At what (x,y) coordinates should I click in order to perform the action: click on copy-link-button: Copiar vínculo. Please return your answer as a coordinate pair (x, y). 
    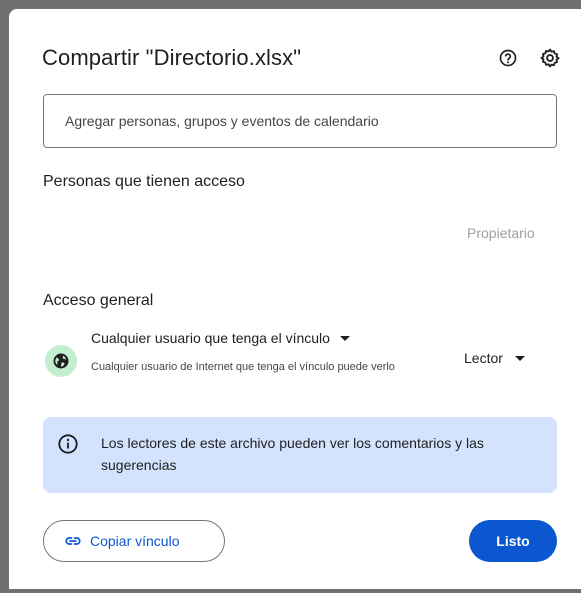
    Looking at the image, I should click on (134, 541).